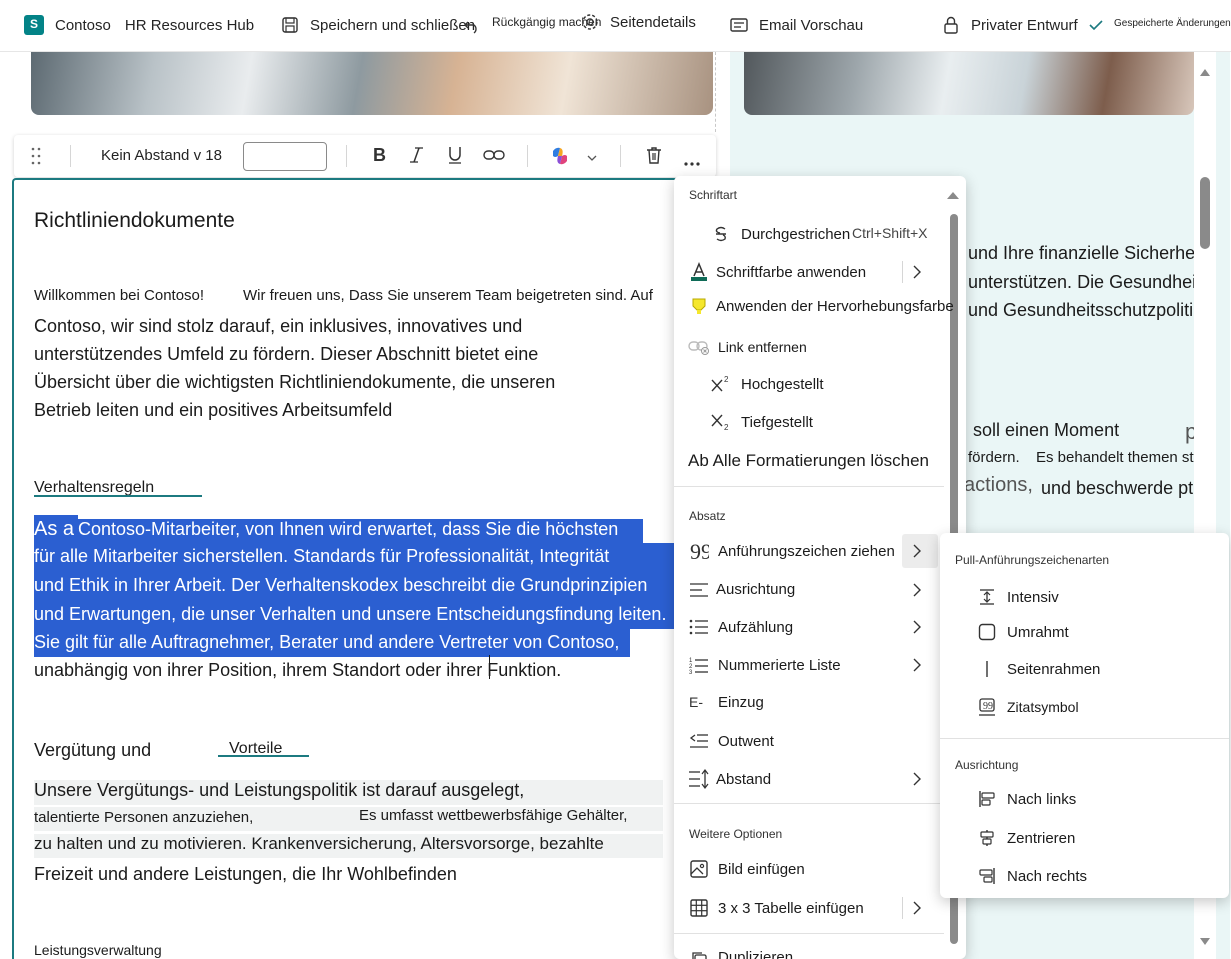 Image resolution: width=1231 pixels, height=959 pixels. Describe the element at coordinates (1043, 707) in the screenshot. I see `submenu-item-label: Zitatsymbol` at that location.